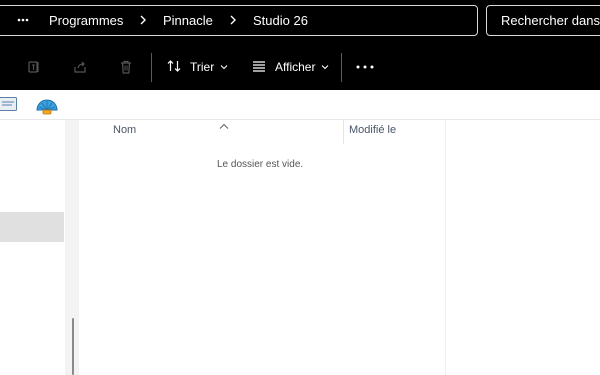  I want to click on address-card-icon, so click(9, 106).